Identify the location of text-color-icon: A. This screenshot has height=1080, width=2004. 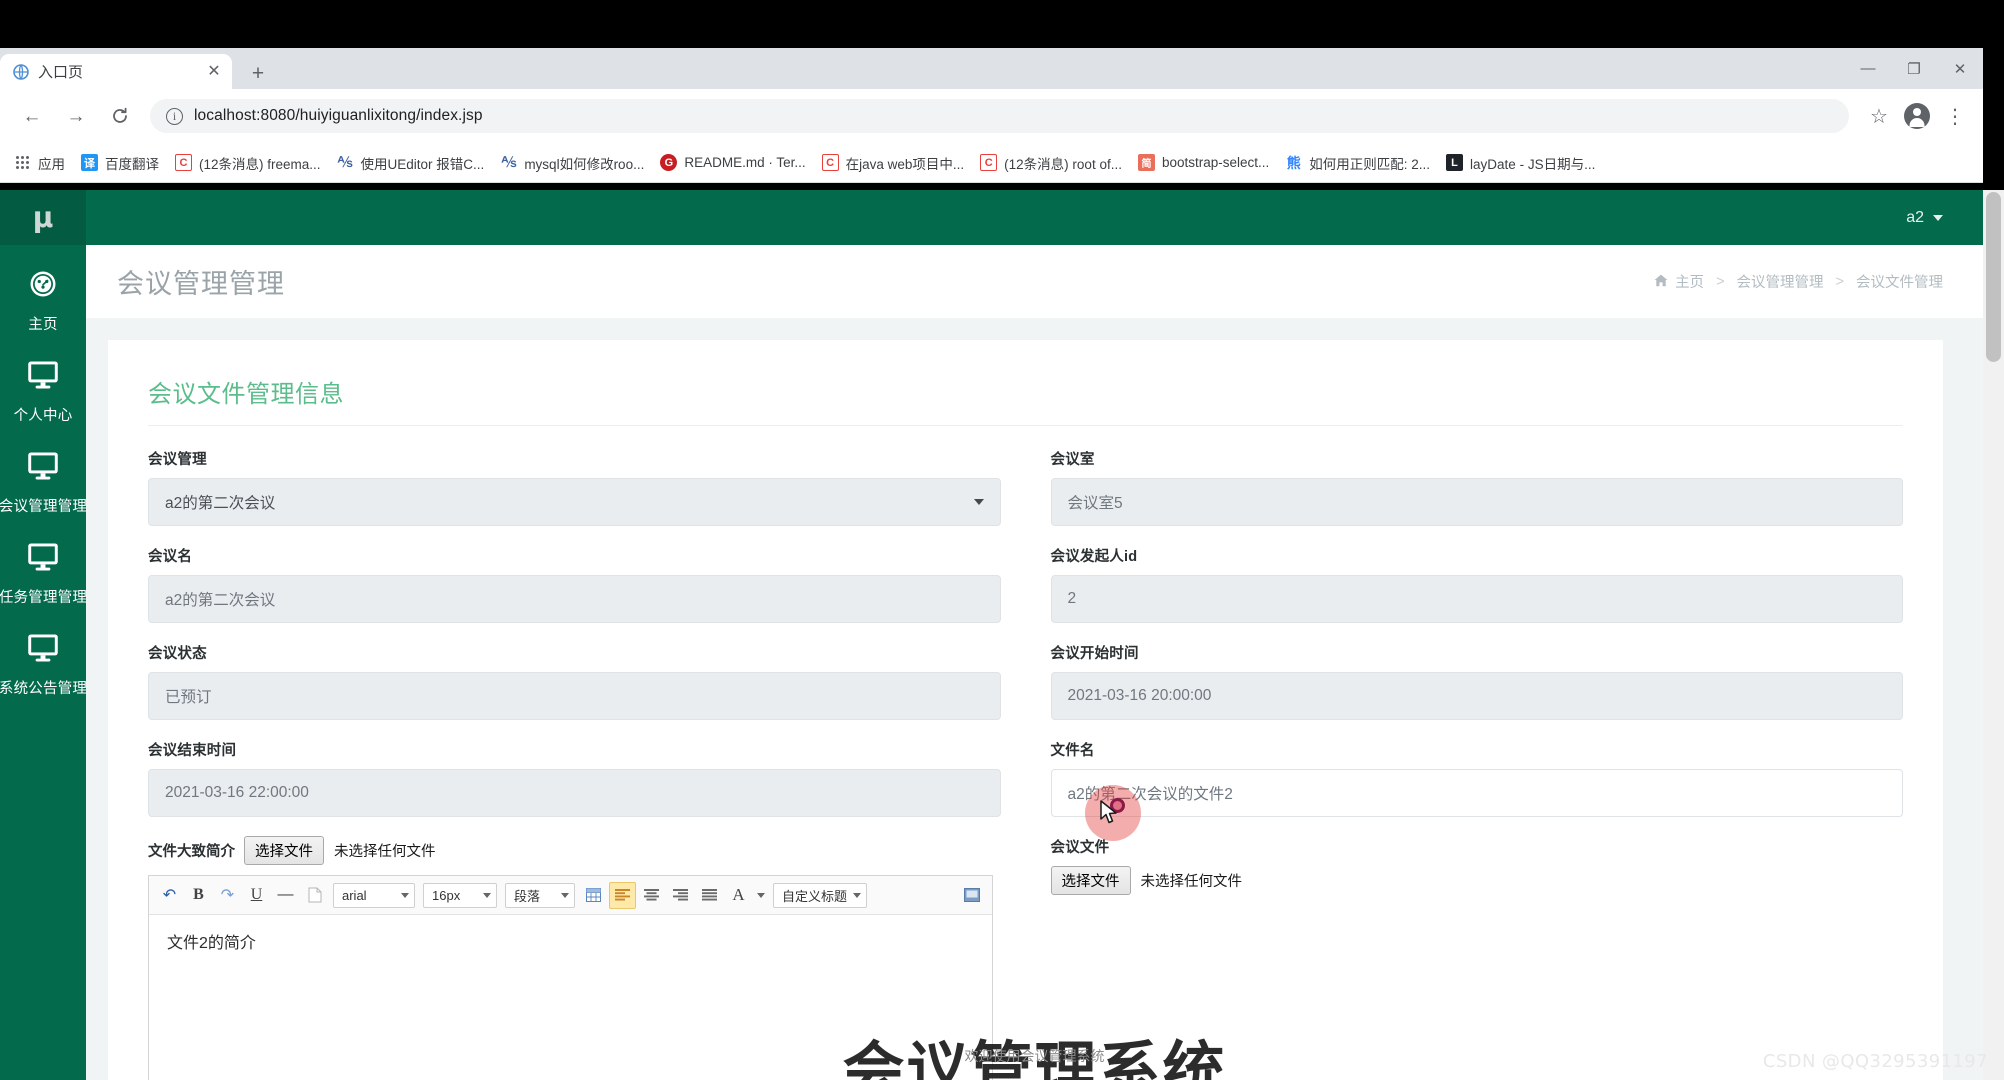
(738, 895).